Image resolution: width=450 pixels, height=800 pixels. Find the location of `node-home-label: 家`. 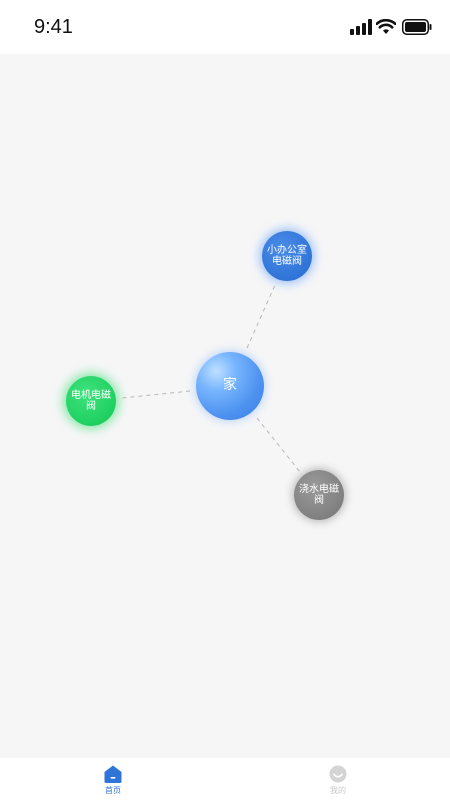

node-home-label: 家 is located at coordinates (230, 385).